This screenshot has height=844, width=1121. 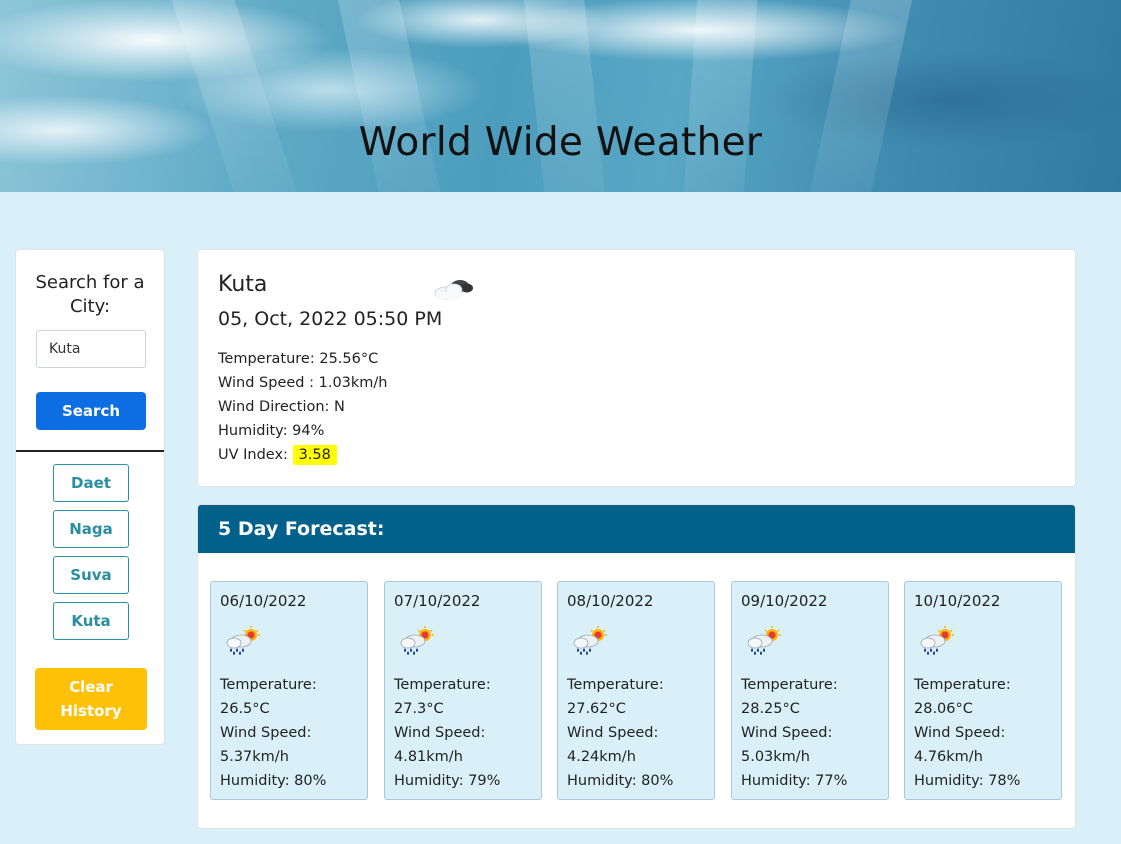 What do you see at coordinates (281, 407) in the screenshot?
I see `current-wind-direction: Wind Direction: N` at bounding box center [281, 407].